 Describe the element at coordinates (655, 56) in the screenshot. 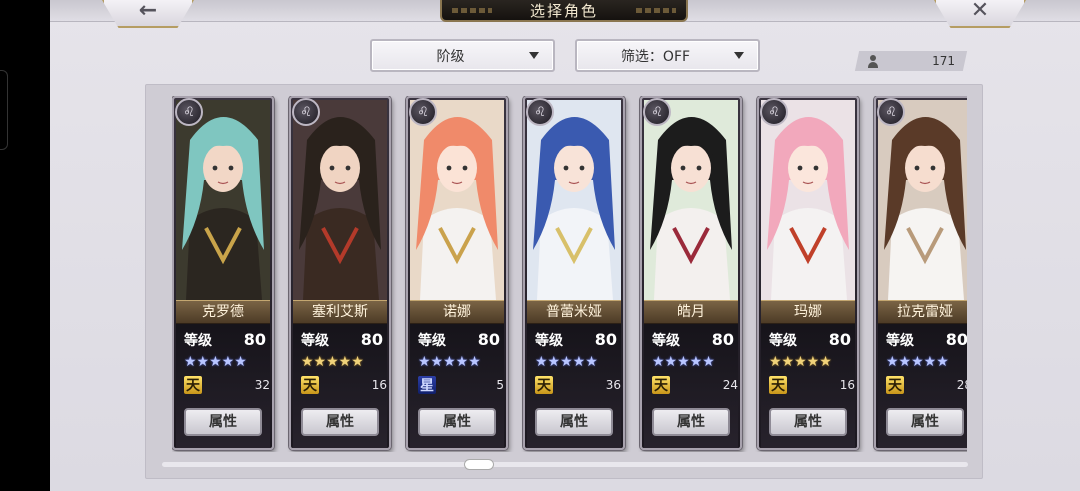

I see `filter-label: 筛选：OFF` at that location.